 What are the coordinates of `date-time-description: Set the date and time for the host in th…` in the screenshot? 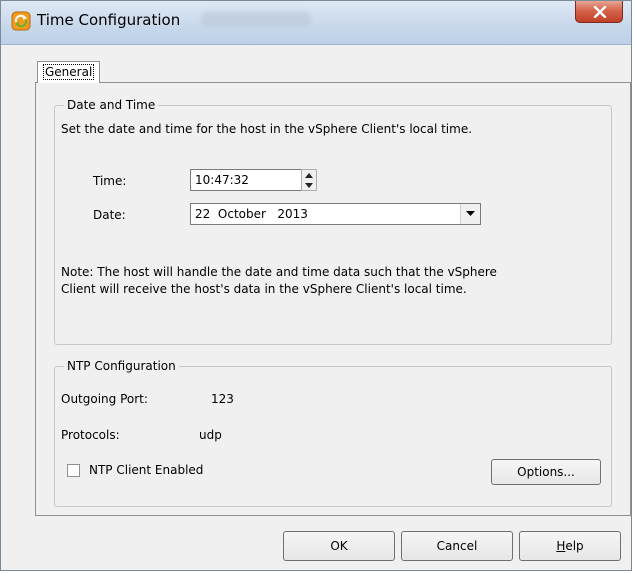 It's located at (267, 129).